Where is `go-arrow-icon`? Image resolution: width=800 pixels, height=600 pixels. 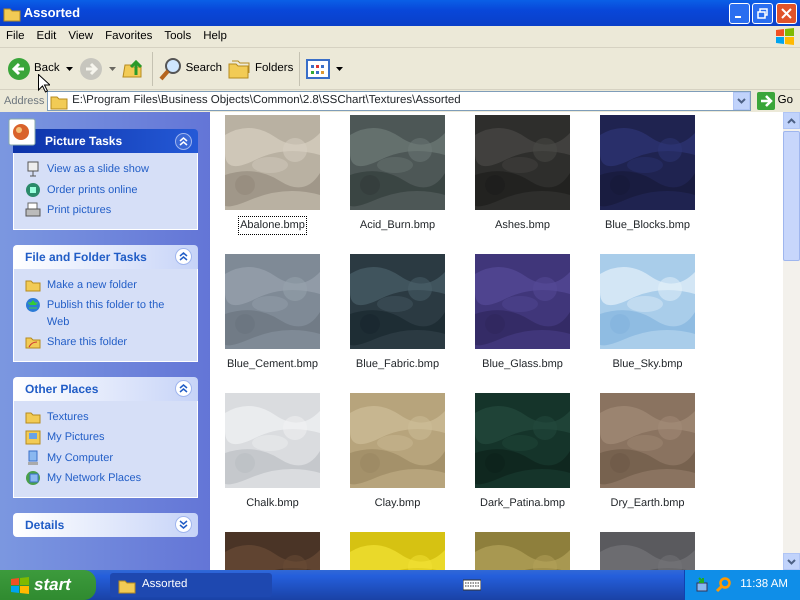 go-arrow-icon is located at coordinates (765, 101).